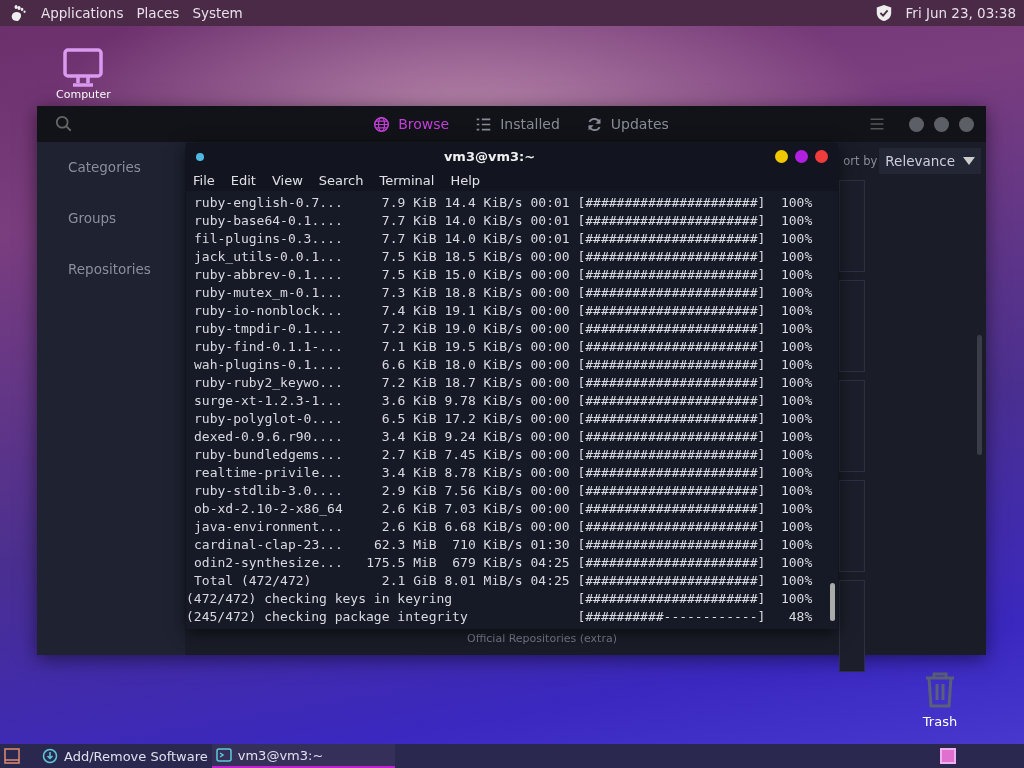 The height and width of the screenshot is (768, 1024). Describe the element at coordinates (487, 563) in the screenshot. I see `transfer-rate: 679 KiB/s` at that location.